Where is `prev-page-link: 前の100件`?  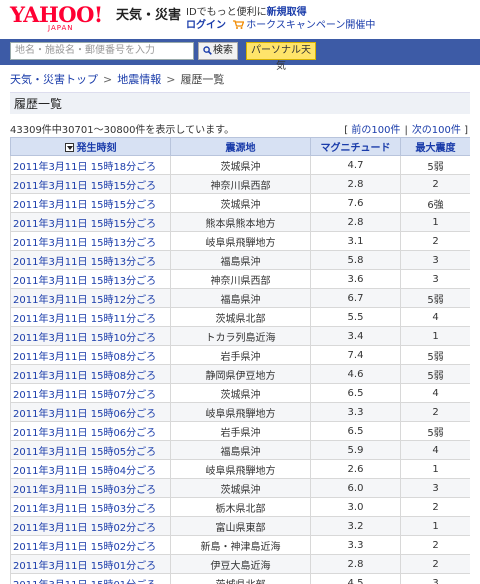
prev-page-link: 前の100件 is located at coordinates (375, 130).